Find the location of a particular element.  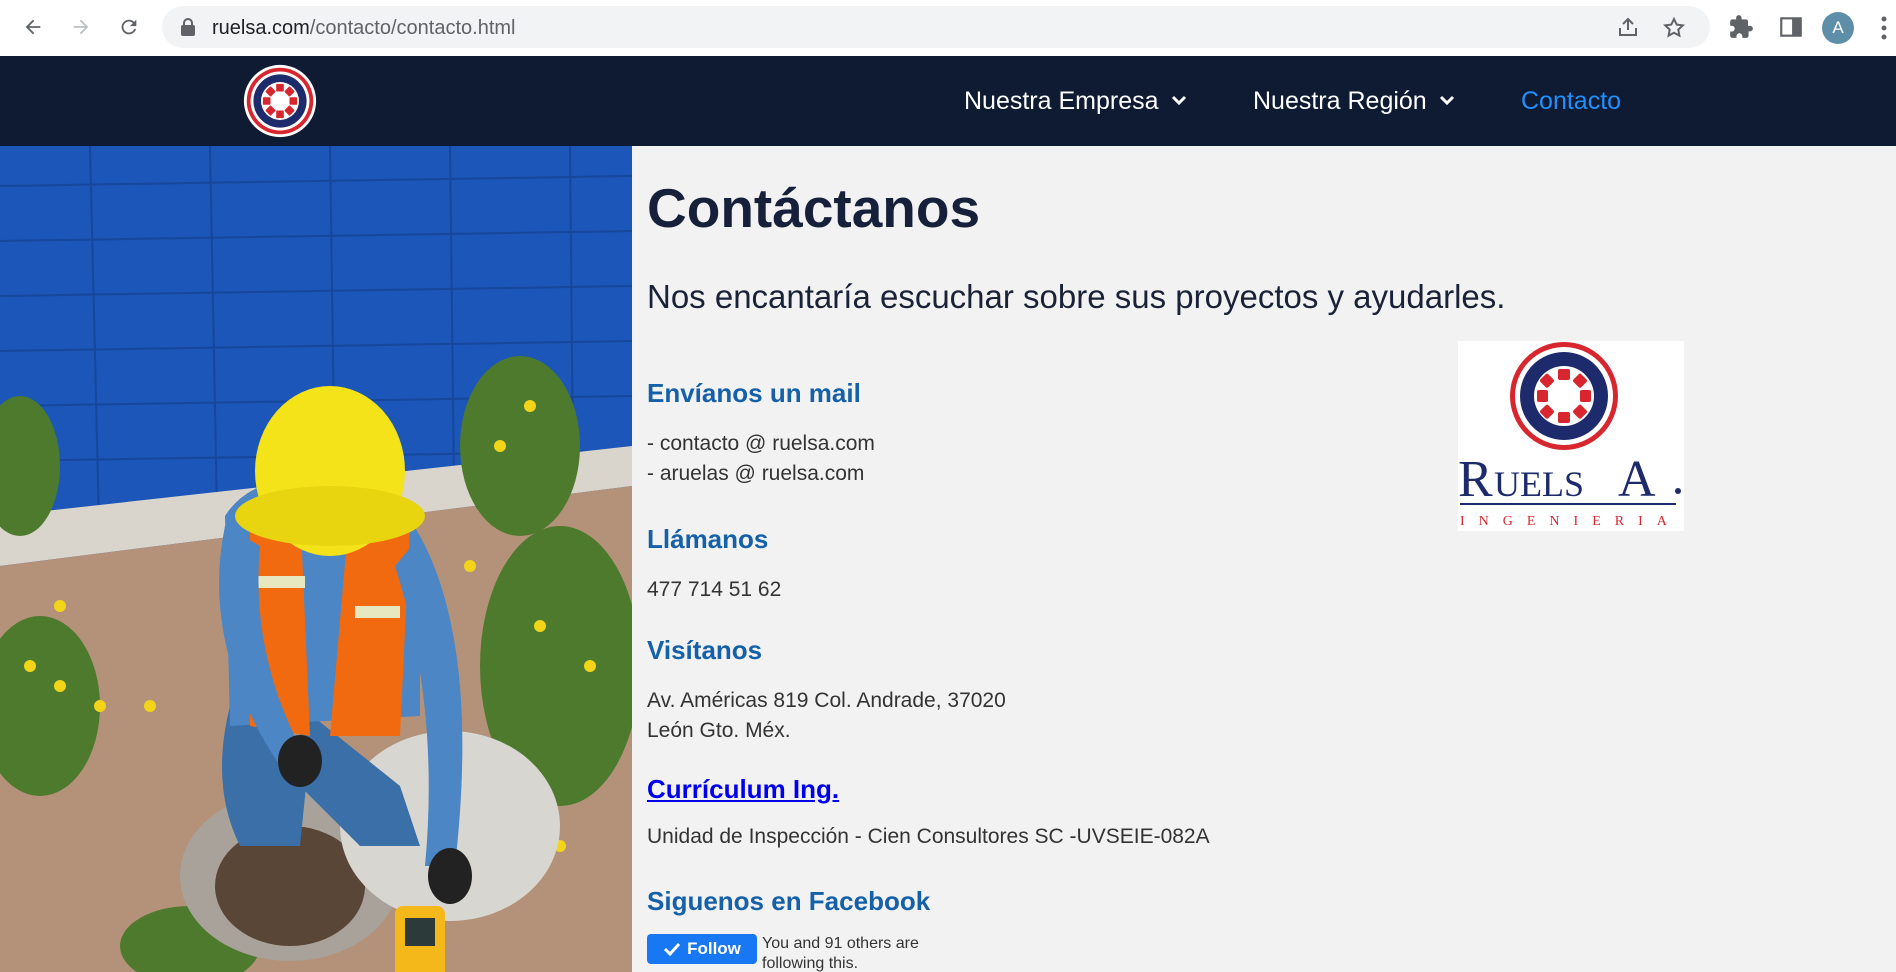

ruelsa-brand-logo: R UELS A INGENIERIA is located at coordinates (1571, 436).